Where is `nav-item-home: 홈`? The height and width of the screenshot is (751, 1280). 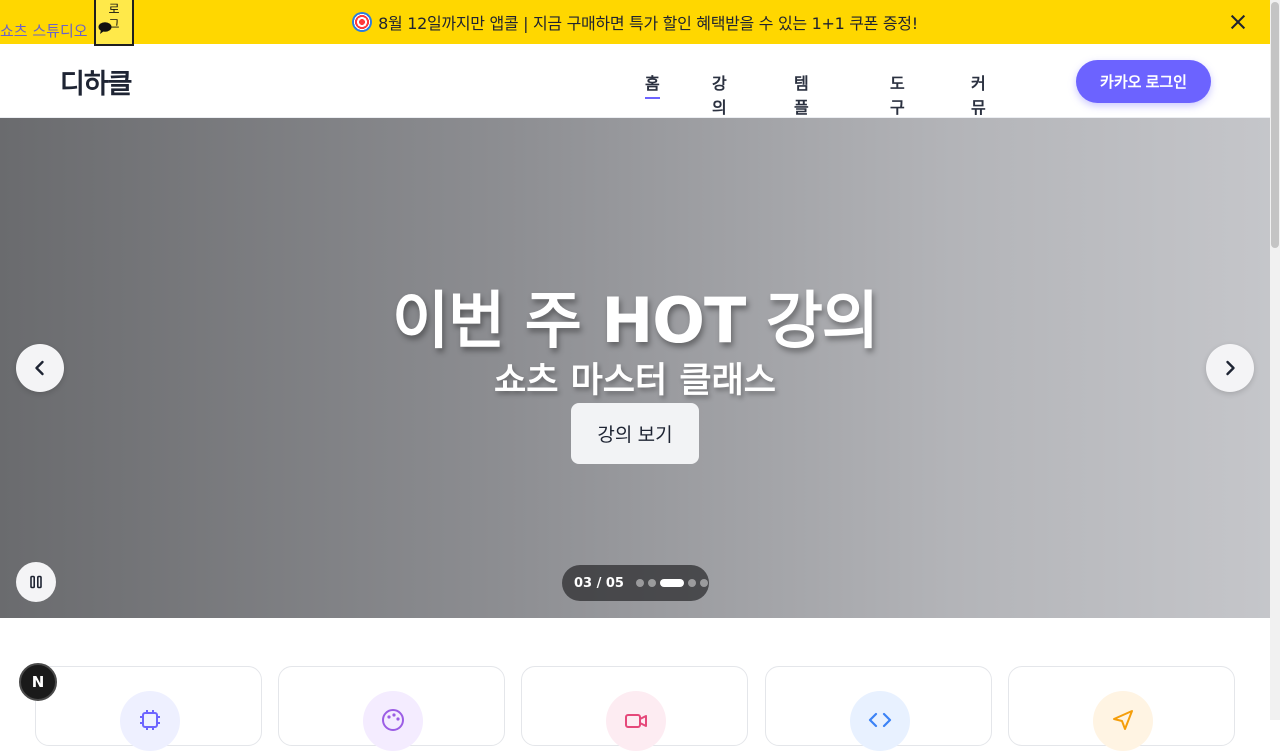
nav-item-home: 홈 is located at coordinates (652, 84).